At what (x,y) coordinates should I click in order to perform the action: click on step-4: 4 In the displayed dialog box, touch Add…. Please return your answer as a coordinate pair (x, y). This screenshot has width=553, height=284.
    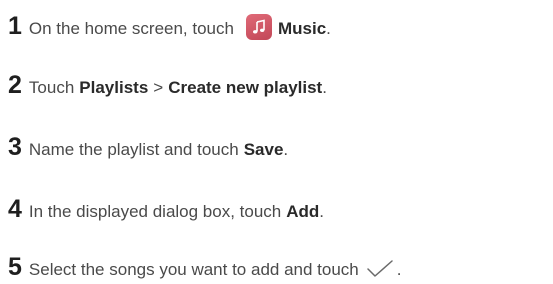
    Looking at the image, I should click on (166, 209).